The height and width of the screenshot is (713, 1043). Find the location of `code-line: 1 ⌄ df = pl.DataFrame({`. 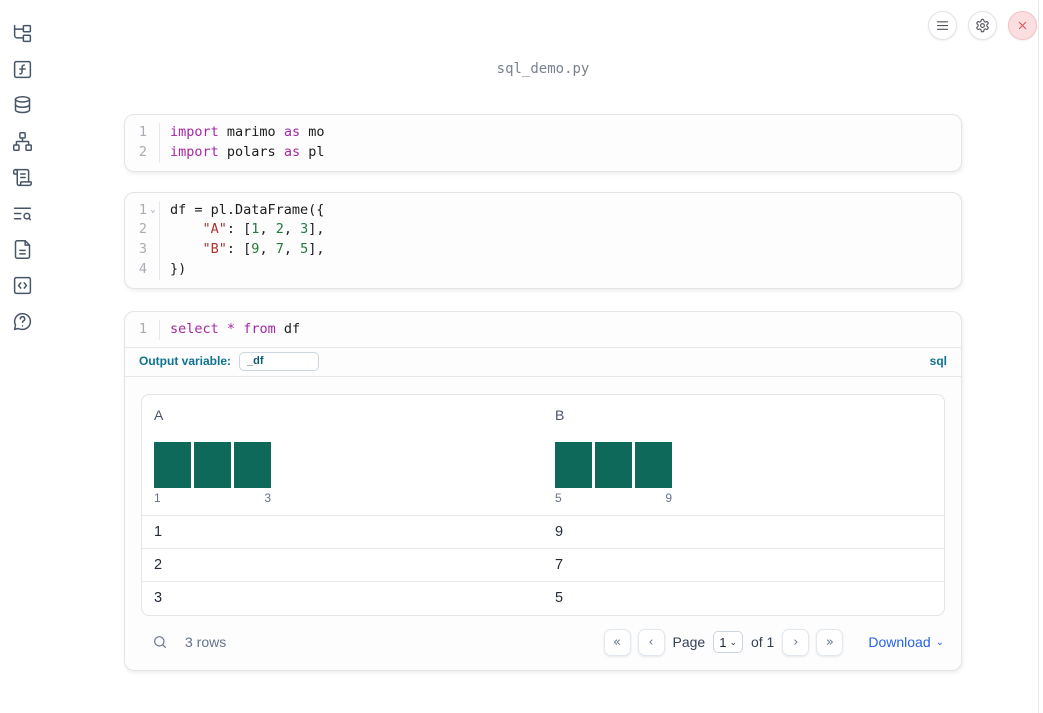

code-line: 1 ⌄ df = pl.DataFrame({ is located at coordinates (543, 210).